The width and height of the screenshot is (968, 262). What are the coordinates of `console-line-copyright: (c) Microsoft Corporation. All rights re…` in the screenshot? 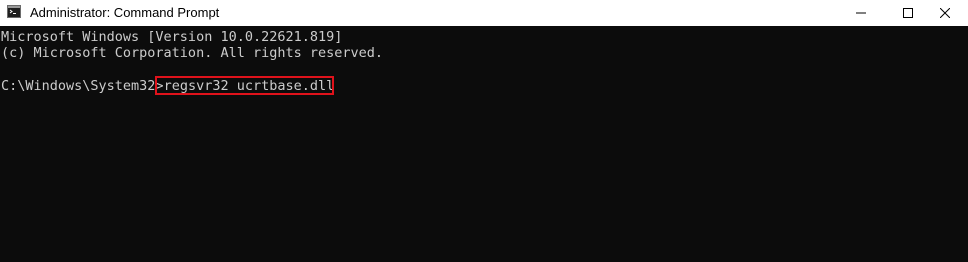 It's located at (192, 53).